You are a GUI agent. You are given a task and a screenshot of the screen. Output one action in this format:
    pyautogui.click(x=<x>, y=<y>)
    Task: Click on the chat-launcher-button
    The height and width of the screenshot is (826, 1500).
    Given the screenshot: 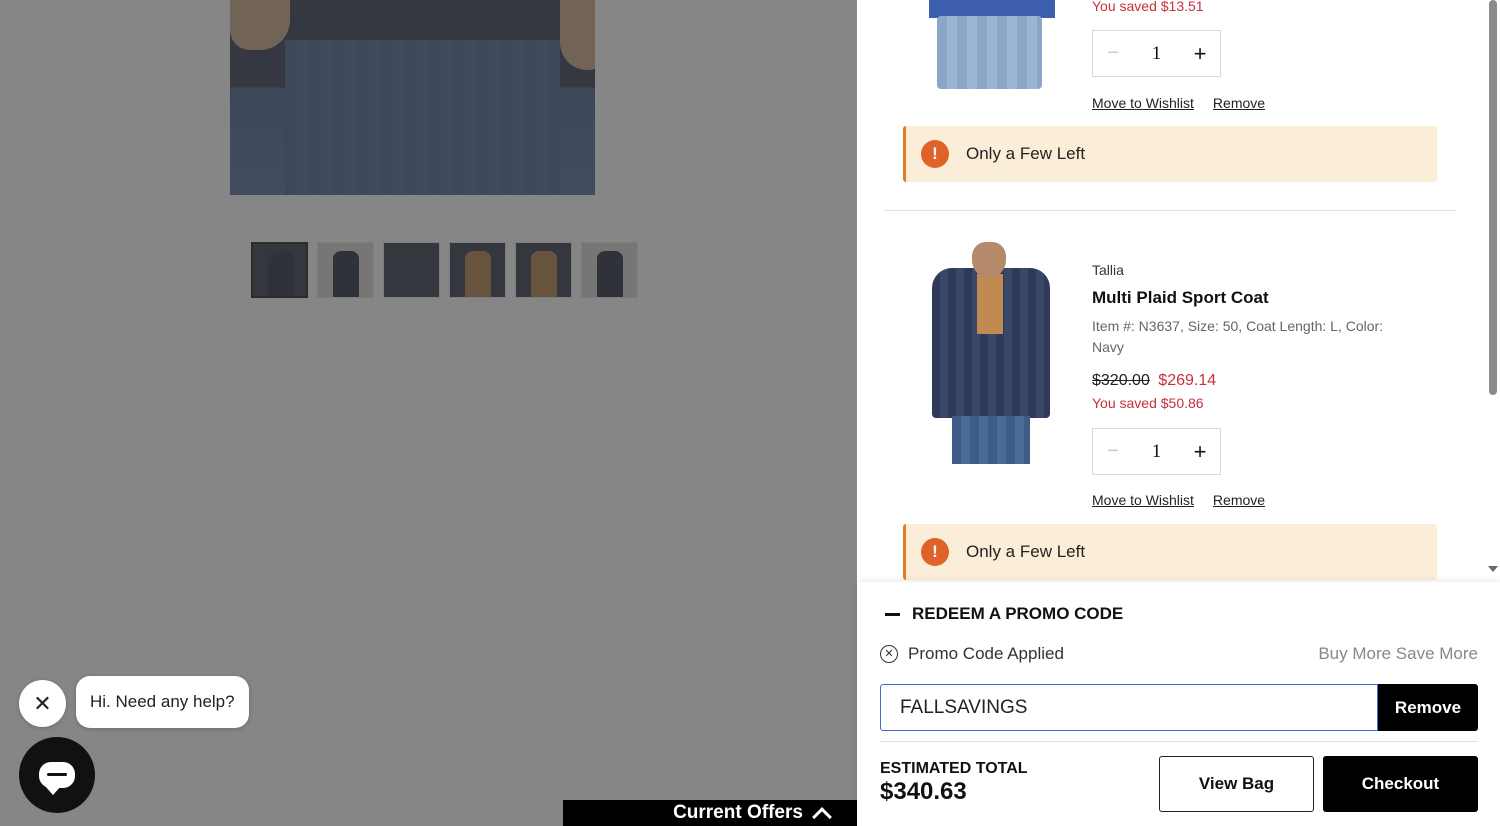 What is the action you would take?
    pyautogui.click(x=57, y=775)
    